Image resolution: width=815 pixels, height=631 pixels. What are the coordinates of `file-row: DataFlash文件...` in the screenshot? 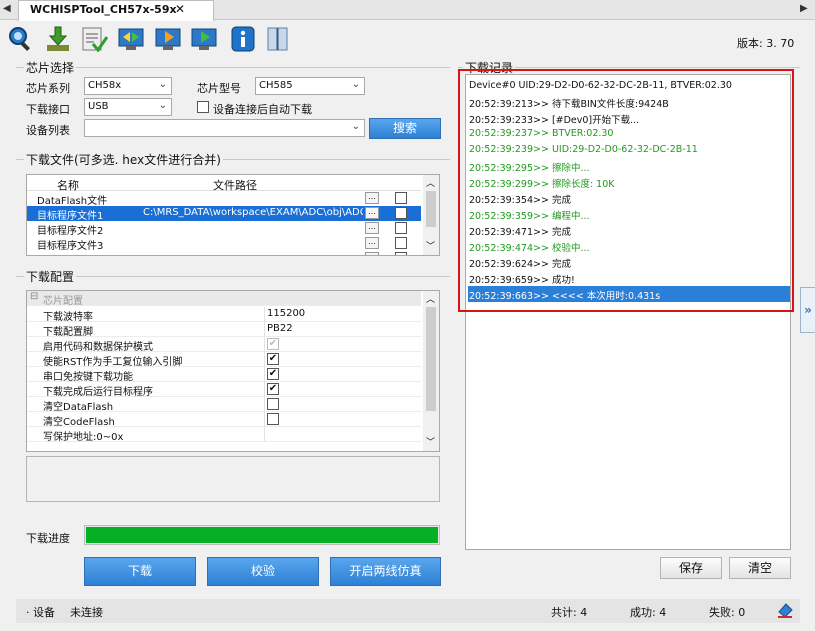 It's located at (224, 199).